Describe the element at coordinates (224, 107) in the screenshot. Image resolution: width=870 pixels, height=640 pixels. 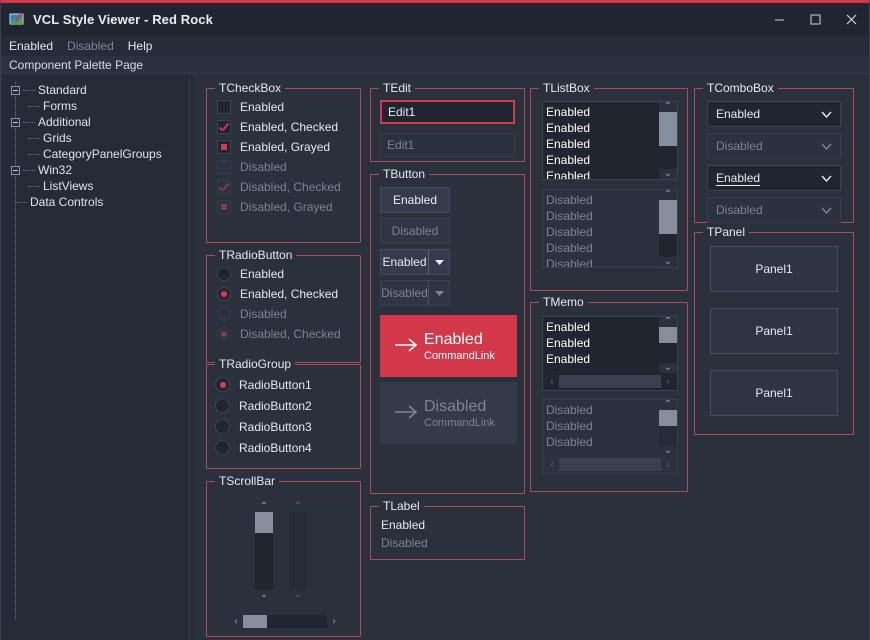
I see `checkbox-icon` at that location.